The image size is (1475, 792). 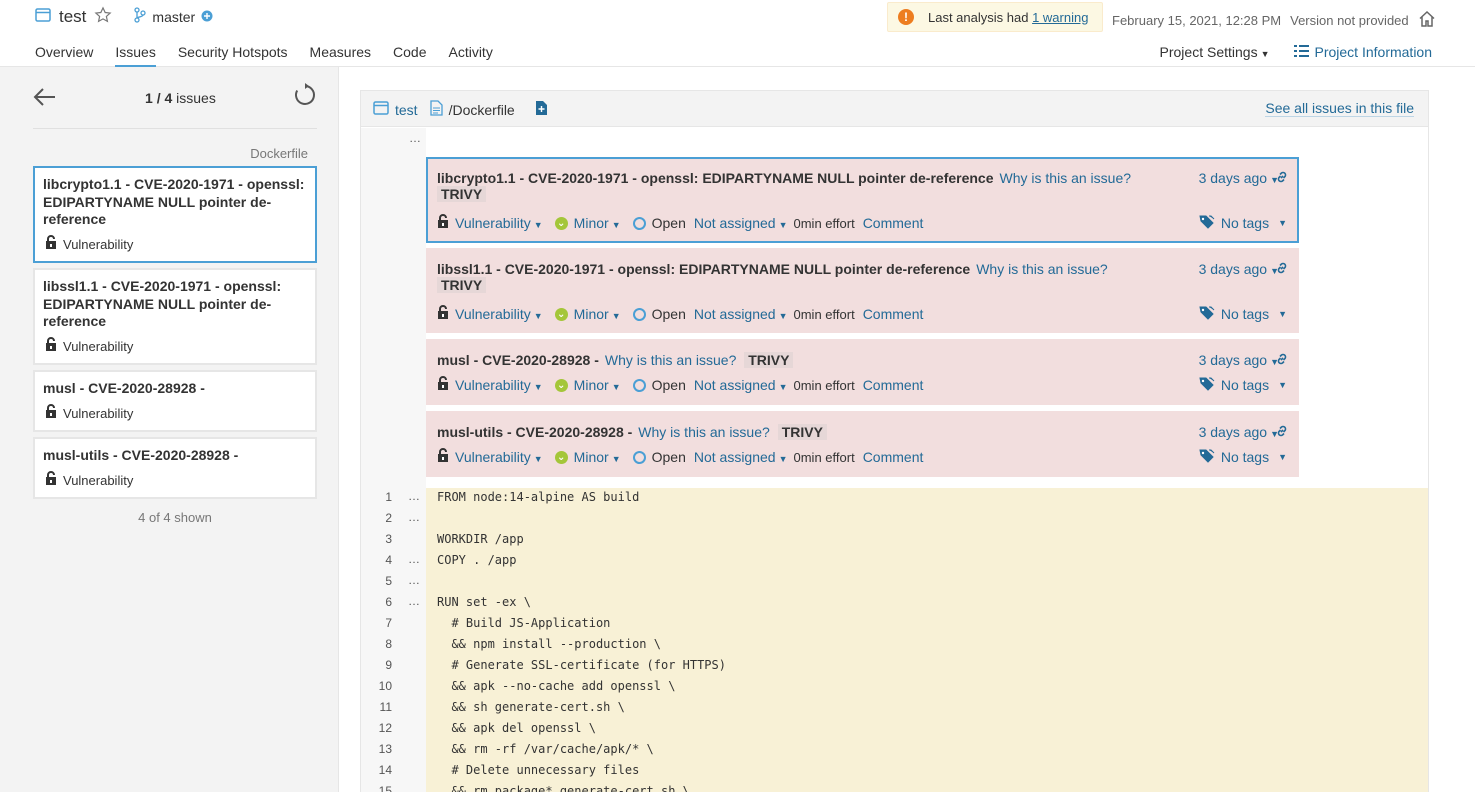 I want to click on card-type: Vulnerability, so click(x=89, y=413).